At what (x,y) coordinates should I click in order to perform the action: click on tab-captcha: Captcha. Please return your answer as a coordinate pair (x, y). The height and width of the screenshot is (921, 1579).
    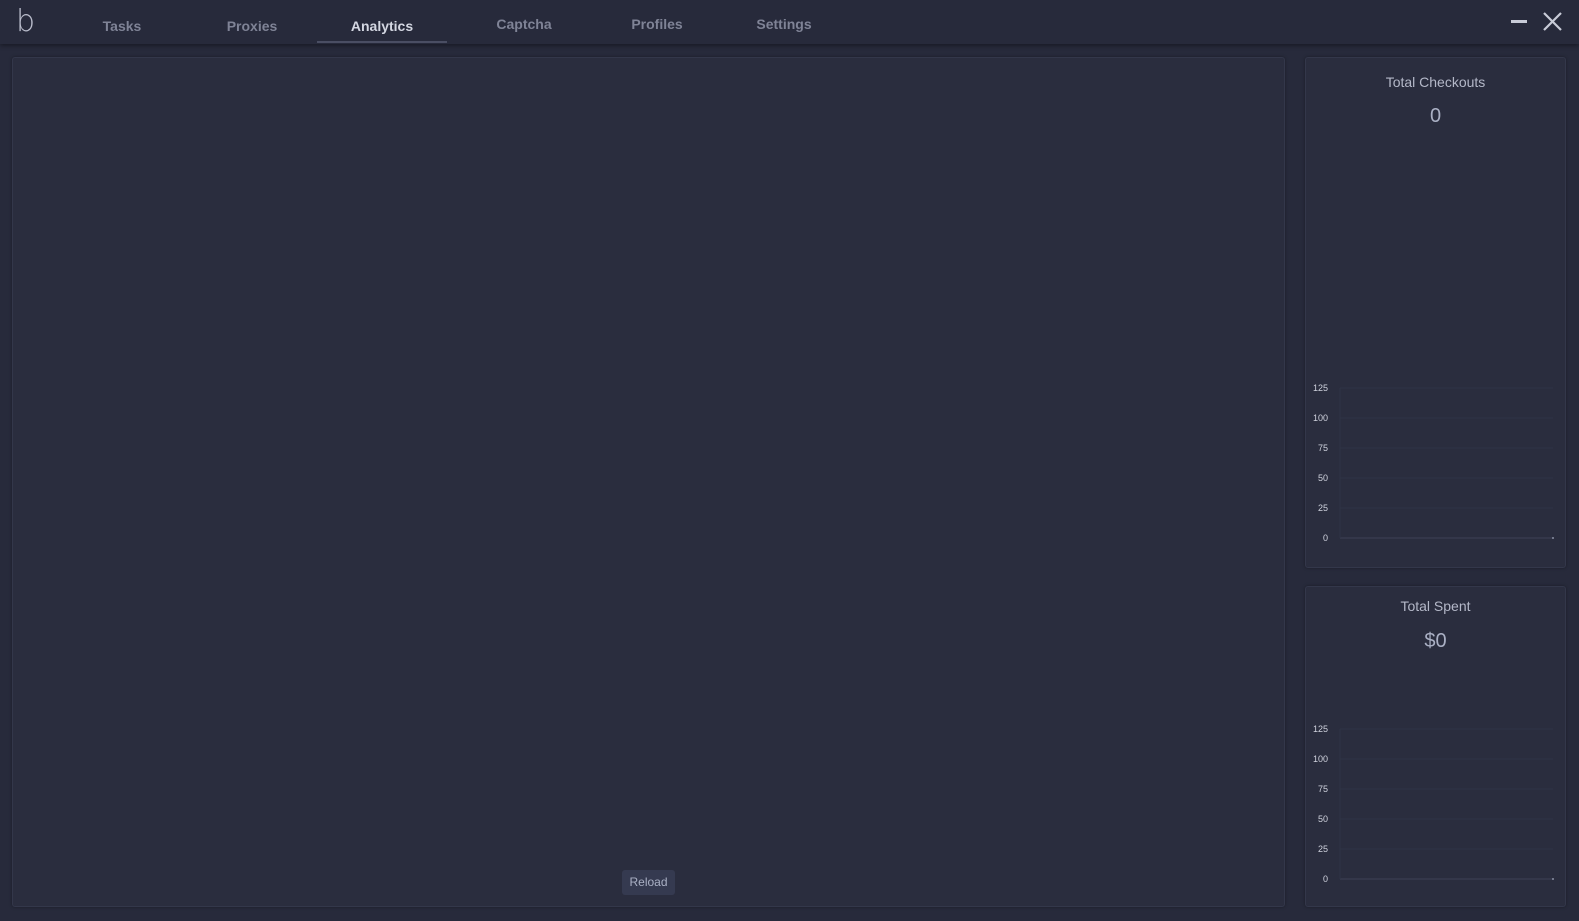
    Looking at the image, I should click on (524, 26).